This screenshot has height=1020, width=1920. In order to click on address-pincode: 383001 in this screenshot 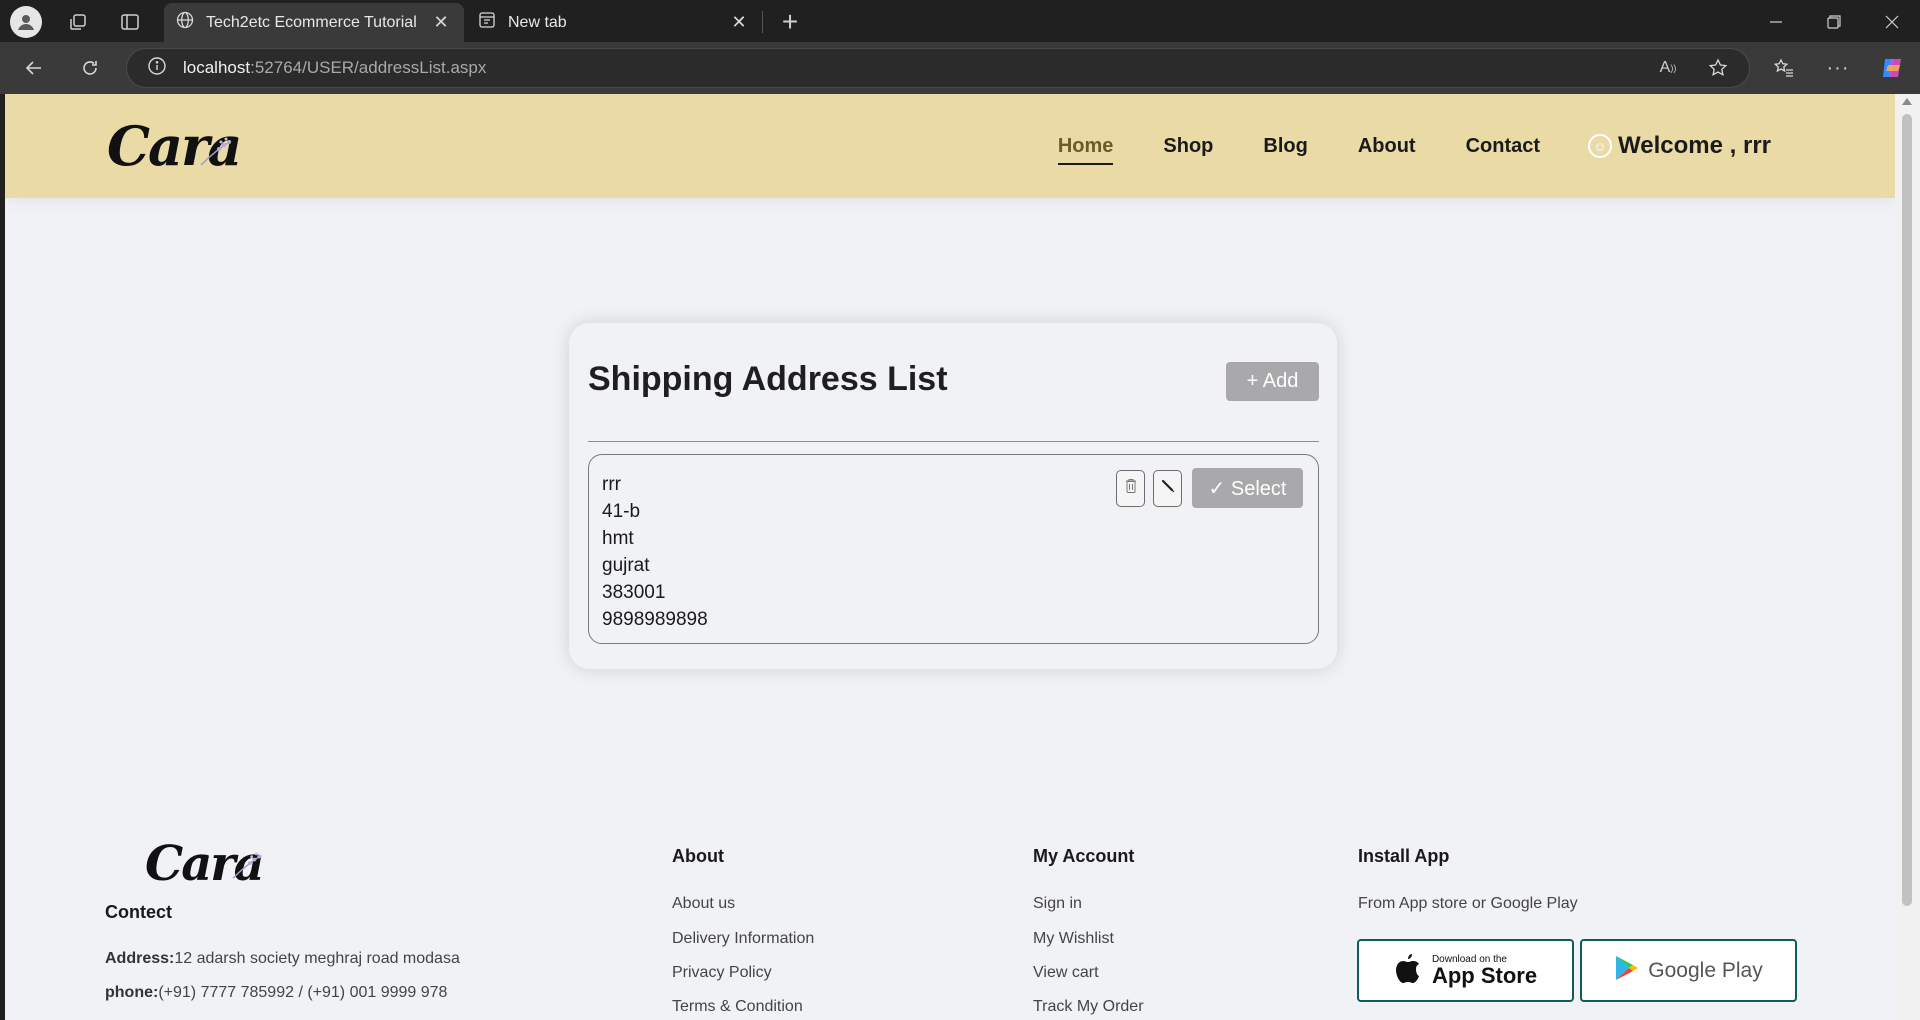, I will do `click(634, 592)`.